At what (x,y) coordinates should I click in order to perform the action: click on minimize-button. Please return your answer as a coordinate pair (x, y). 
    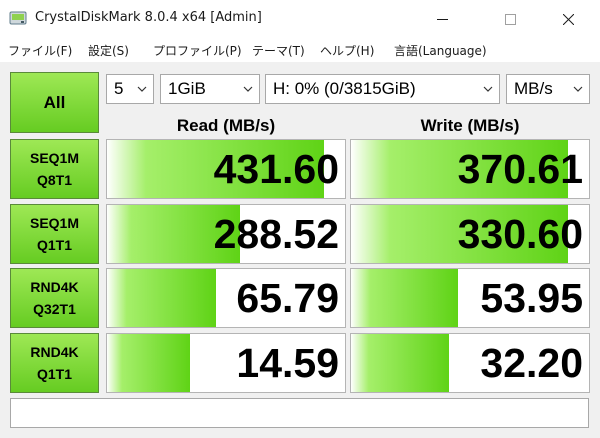
    Looking at the image, I should click on (442, 19).